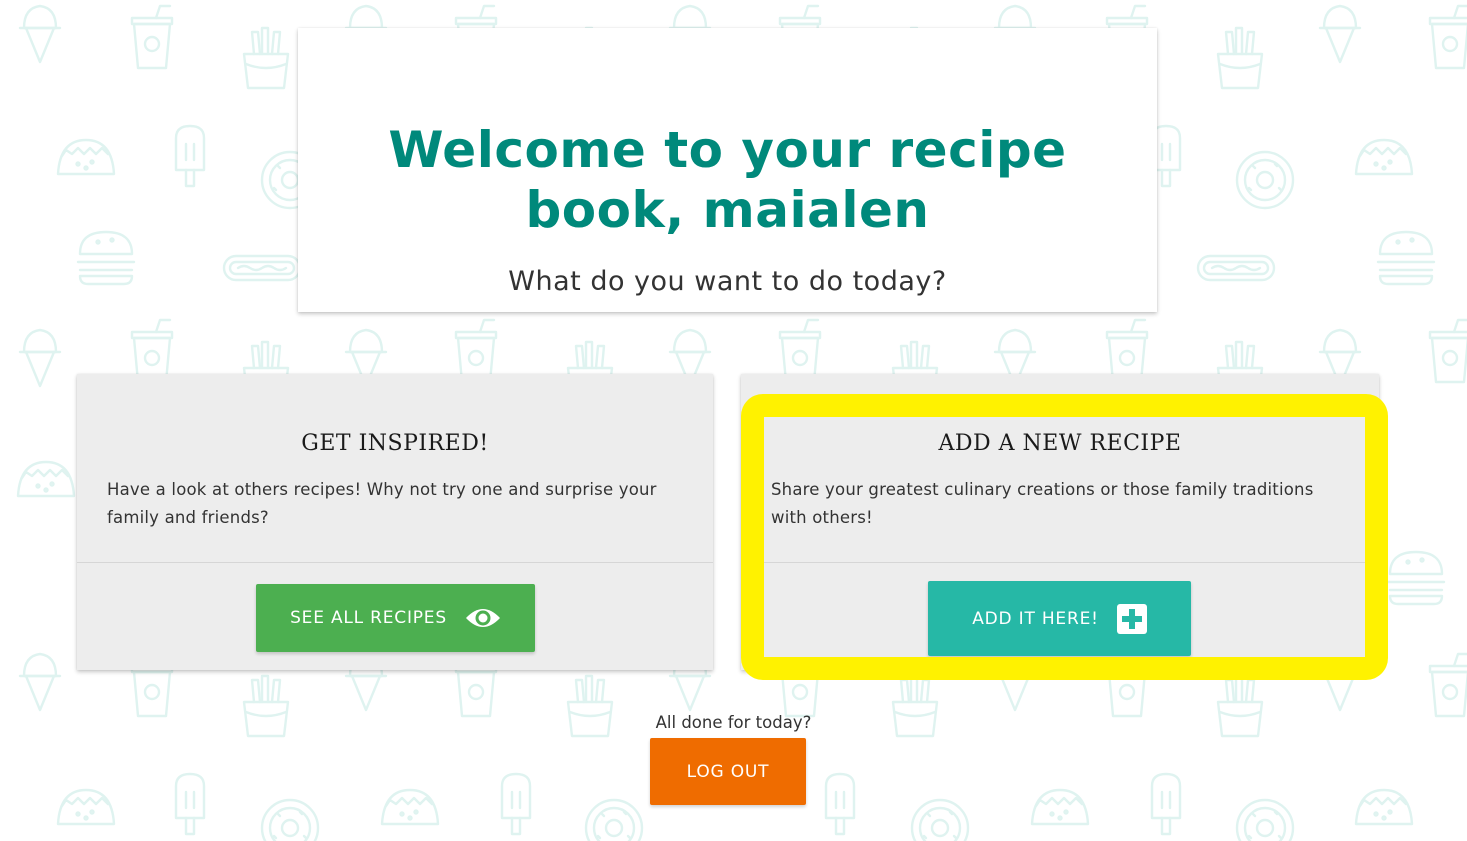 The image size is (1467, 841). What do you see at coordinates (1035, 618) in the screenshot?
I see `add-it-here-label: ADD IT HERE!` at bounding box center [1035, 618].